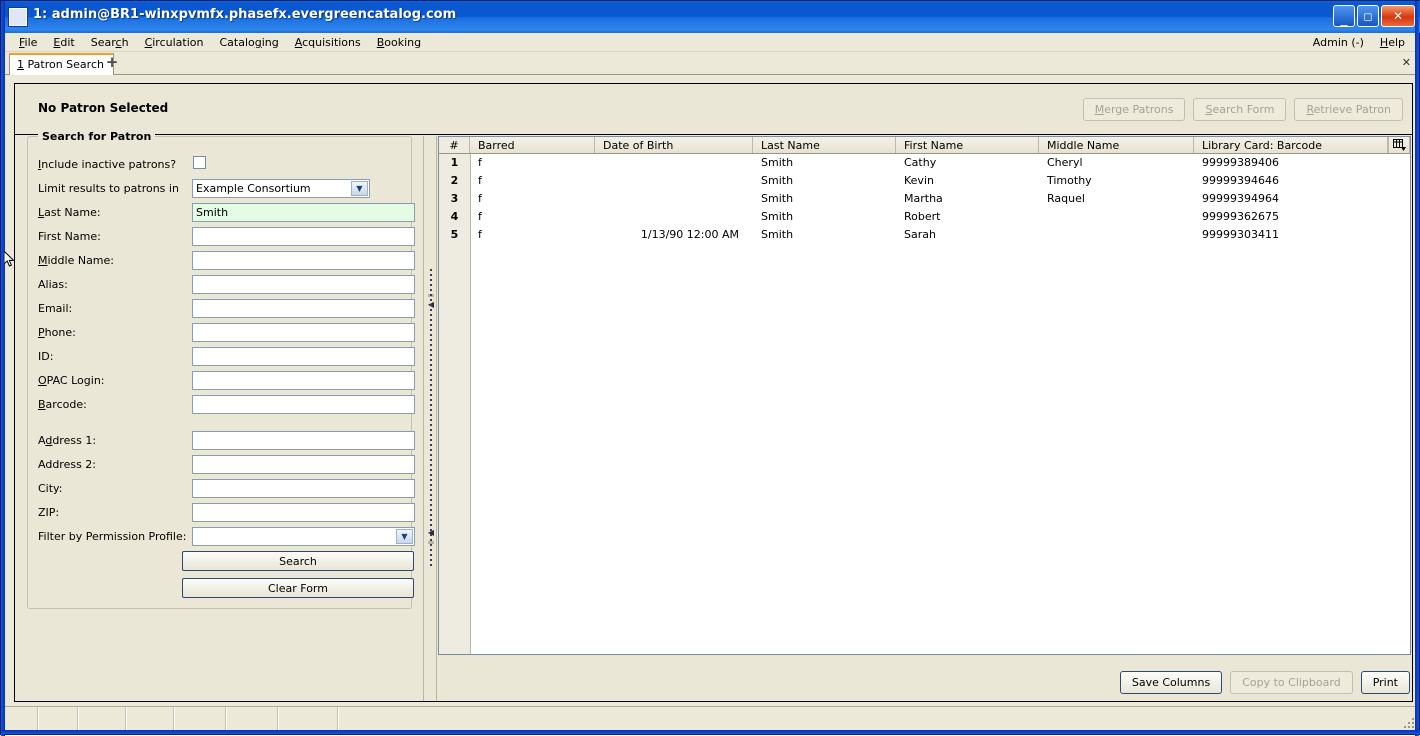 This screenshot has height=736, width=1420. Describe the element at coordinates (1398, 16) in the screenshot. I see `close-button: ✕` at that location.